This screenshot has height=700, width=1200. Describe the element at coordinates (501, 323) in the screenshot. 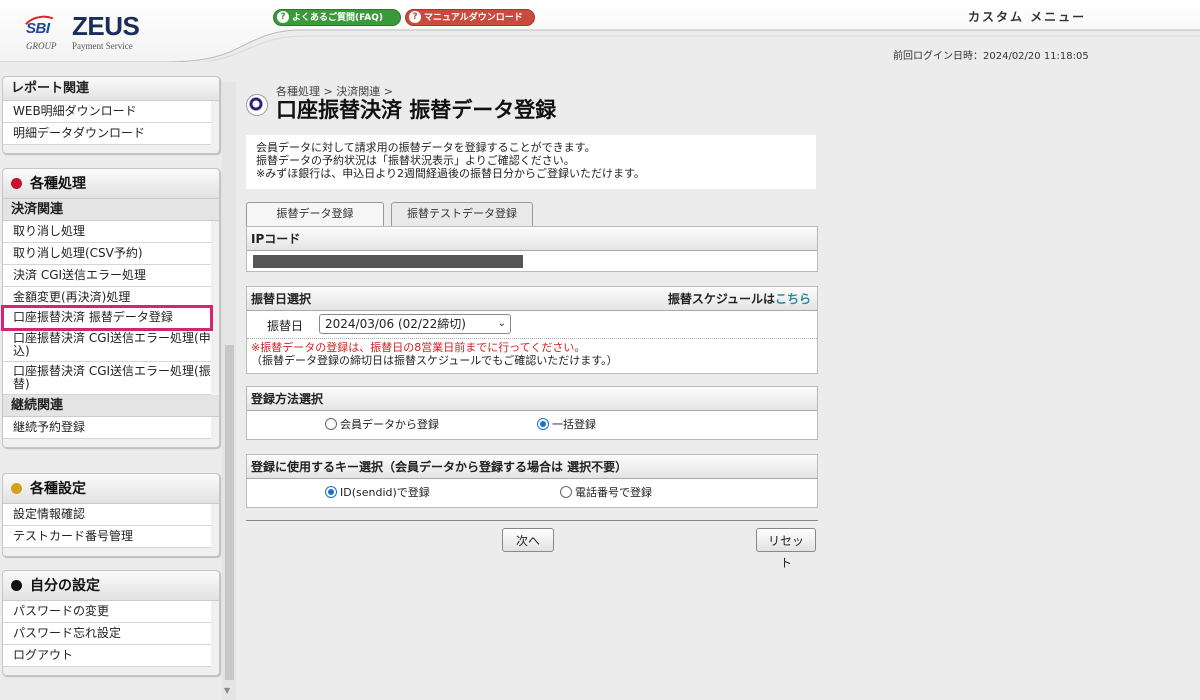

I see `chevron-down-icon: ⌄` at that location.